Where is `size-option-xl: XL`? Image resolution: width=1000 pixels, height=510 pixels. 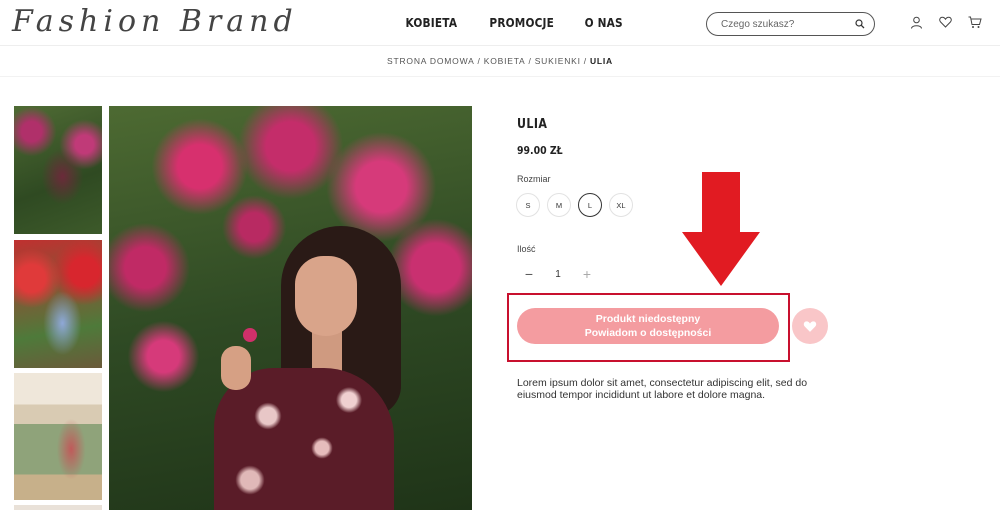
size-option-xl: XL is located at coordinates (621, 205).